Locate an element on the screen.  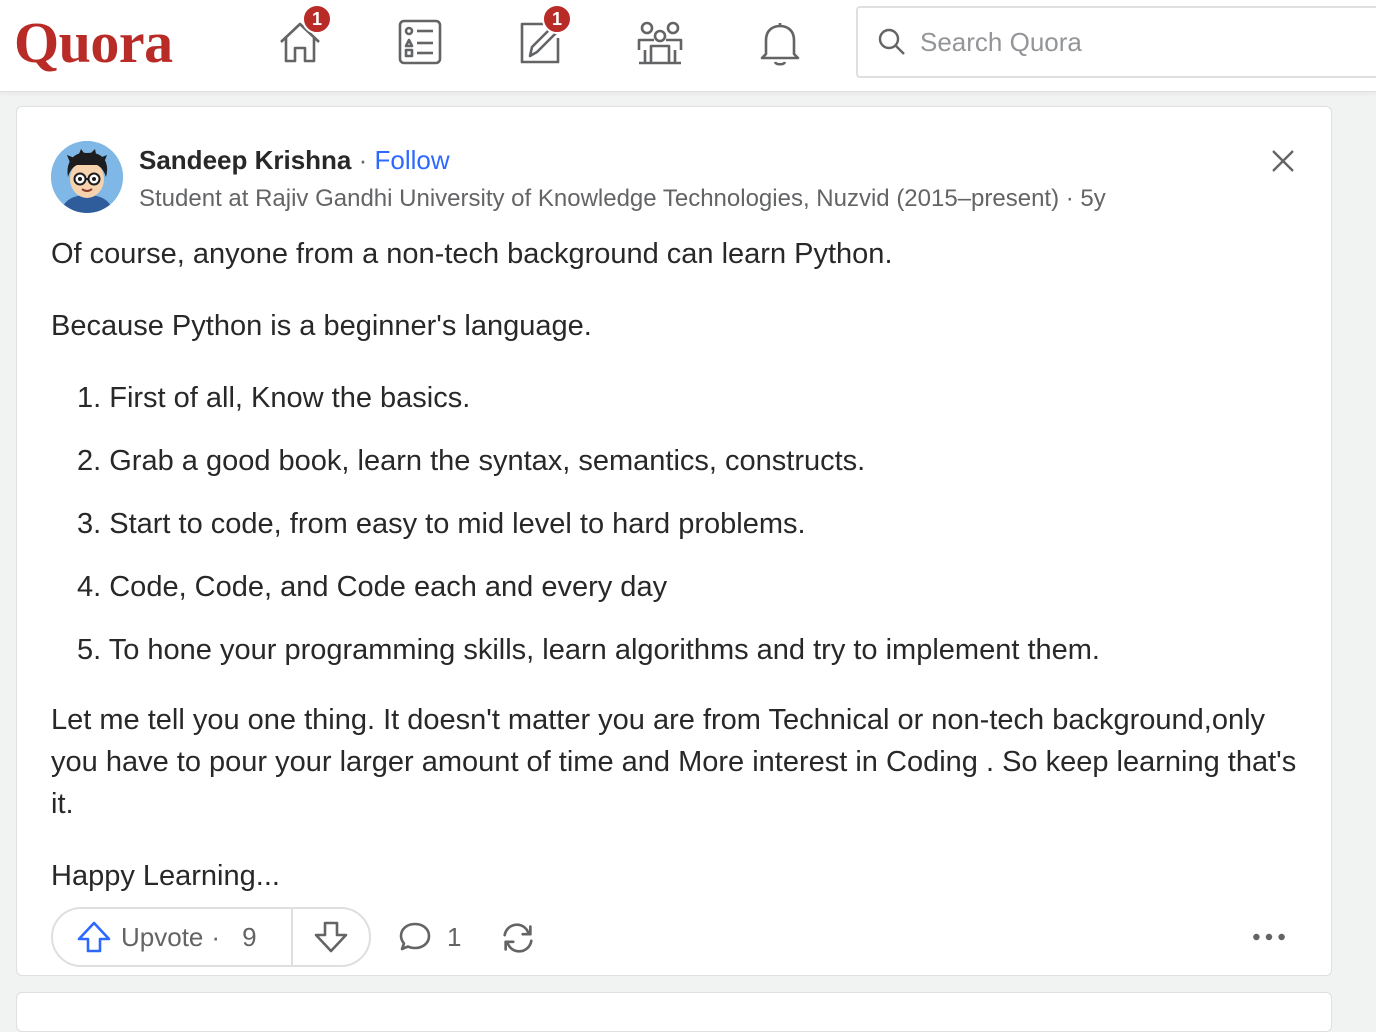
following-icon is located at coordinates (420, 42).